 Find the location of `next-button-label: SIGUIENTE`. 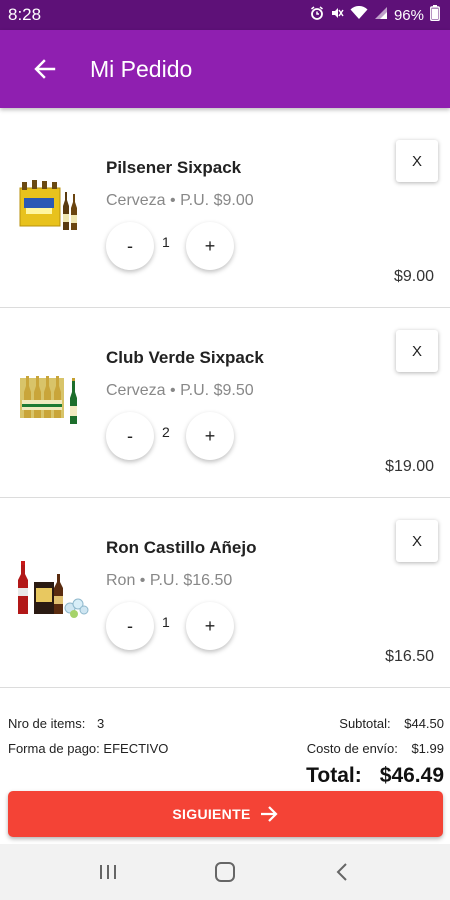

next-button-label: SIGUIENTE is located at coordinates (211, 814).